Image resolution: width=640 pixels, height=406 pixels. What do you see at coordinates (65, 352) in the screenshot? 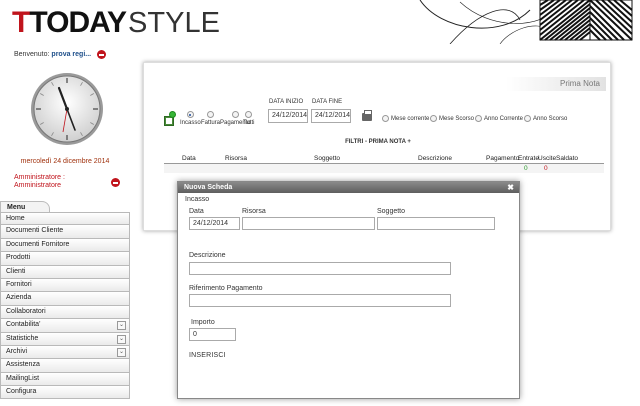
I see `sidebar-item-archivi: Archivi ⌄` at bounding box center [65, 352].